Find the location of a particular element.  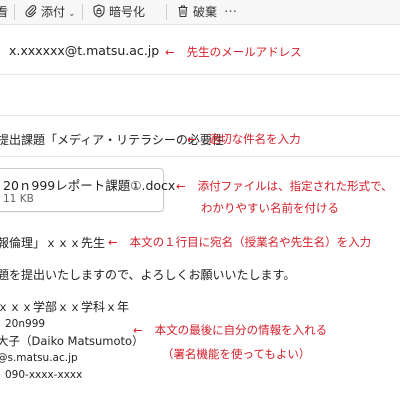

shield-lock-icon is located at coordinates (99, 11).